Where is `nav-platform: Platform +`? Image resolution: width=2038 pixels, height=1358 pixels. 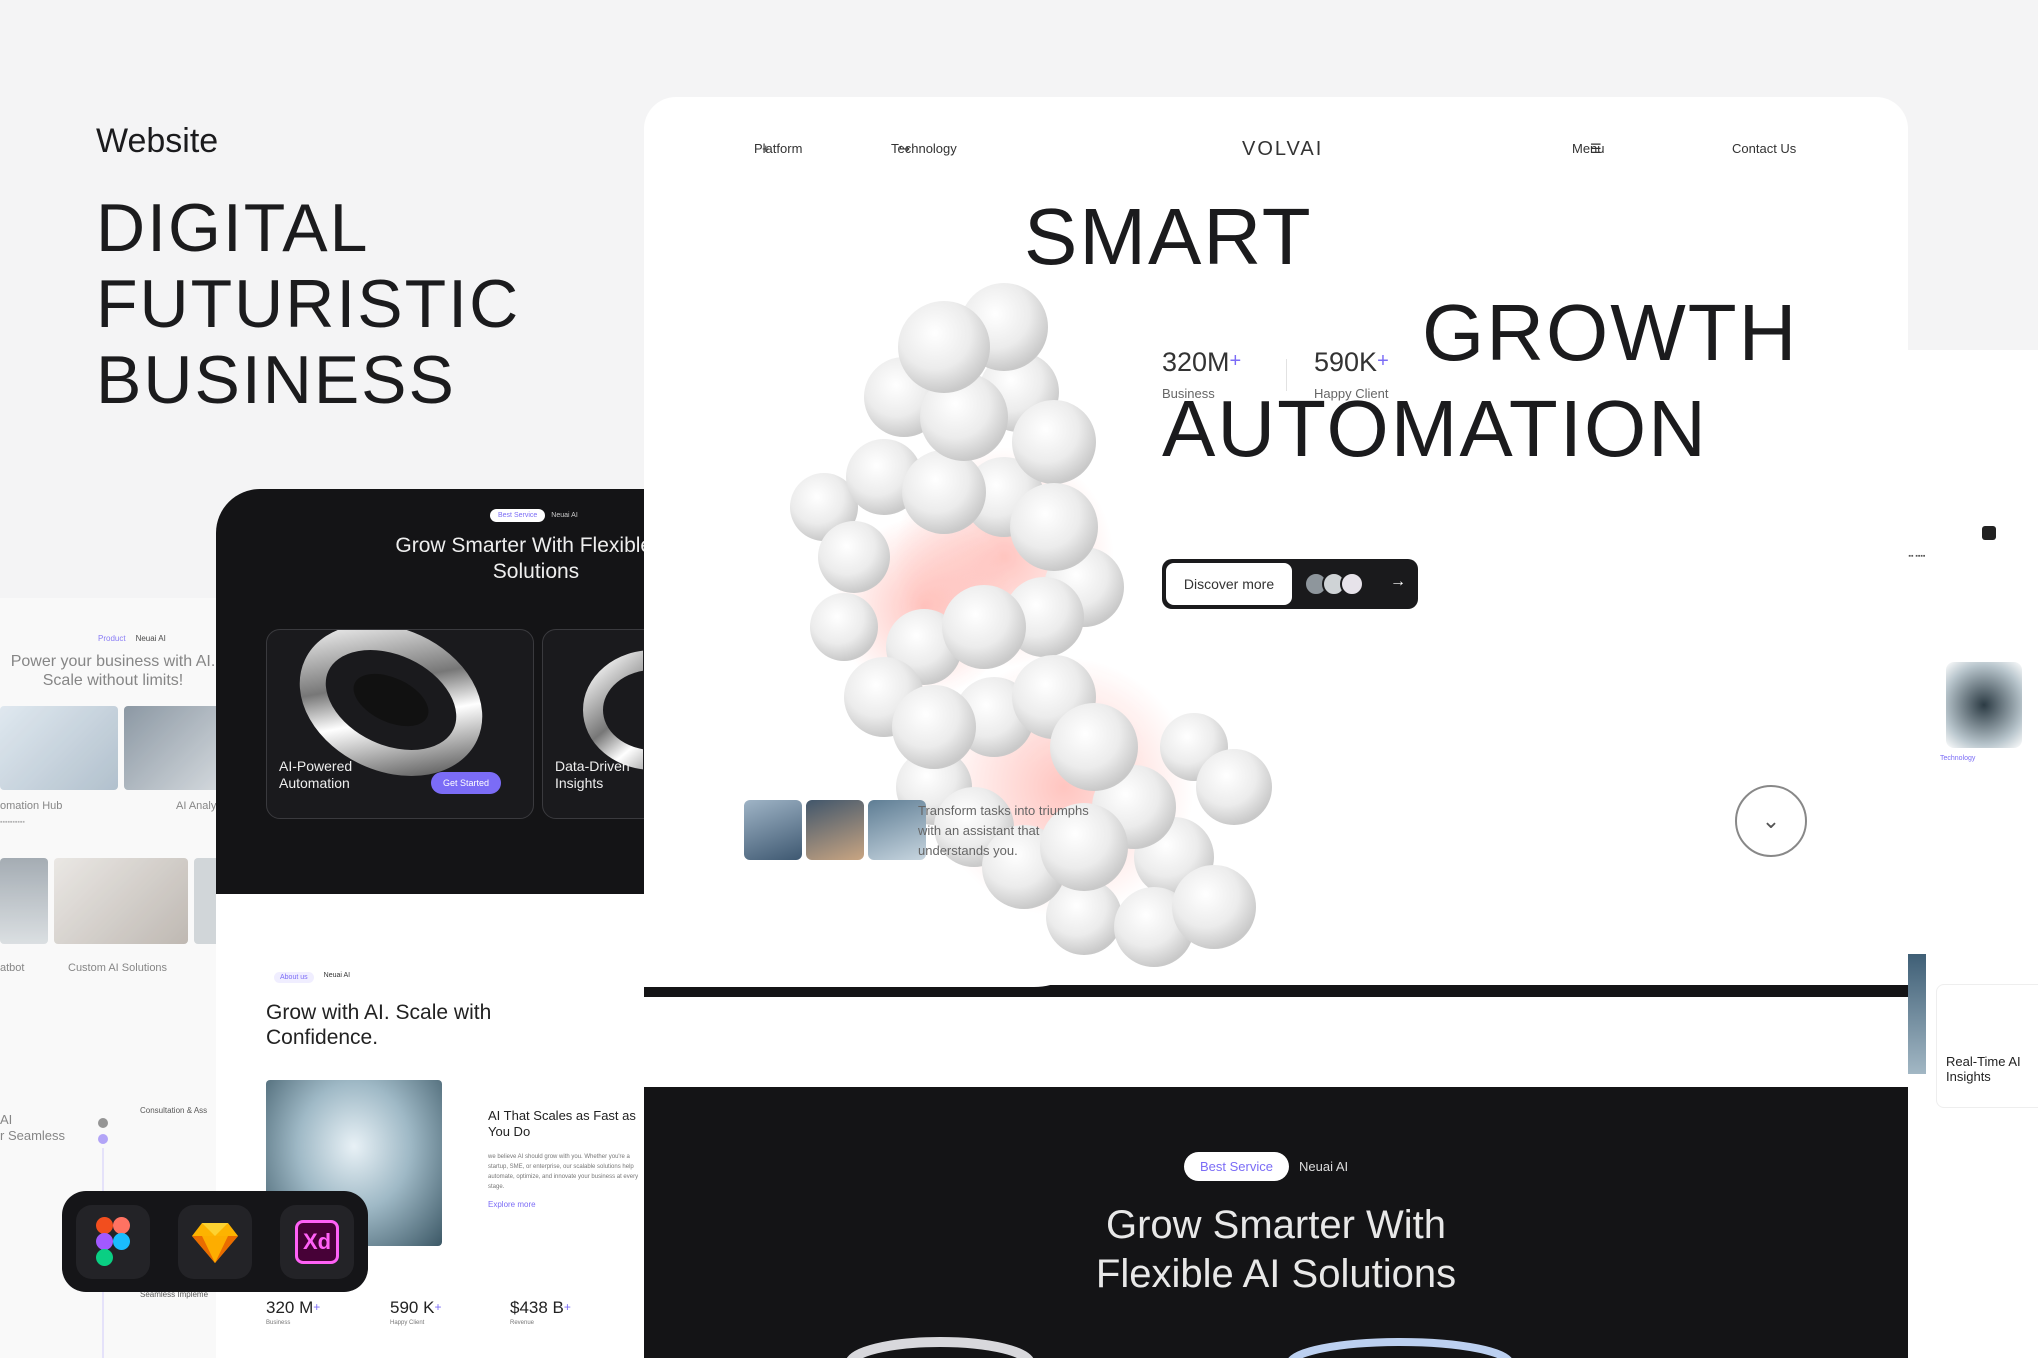
nav-platform: Platform + is located at coordinates (778, 148).